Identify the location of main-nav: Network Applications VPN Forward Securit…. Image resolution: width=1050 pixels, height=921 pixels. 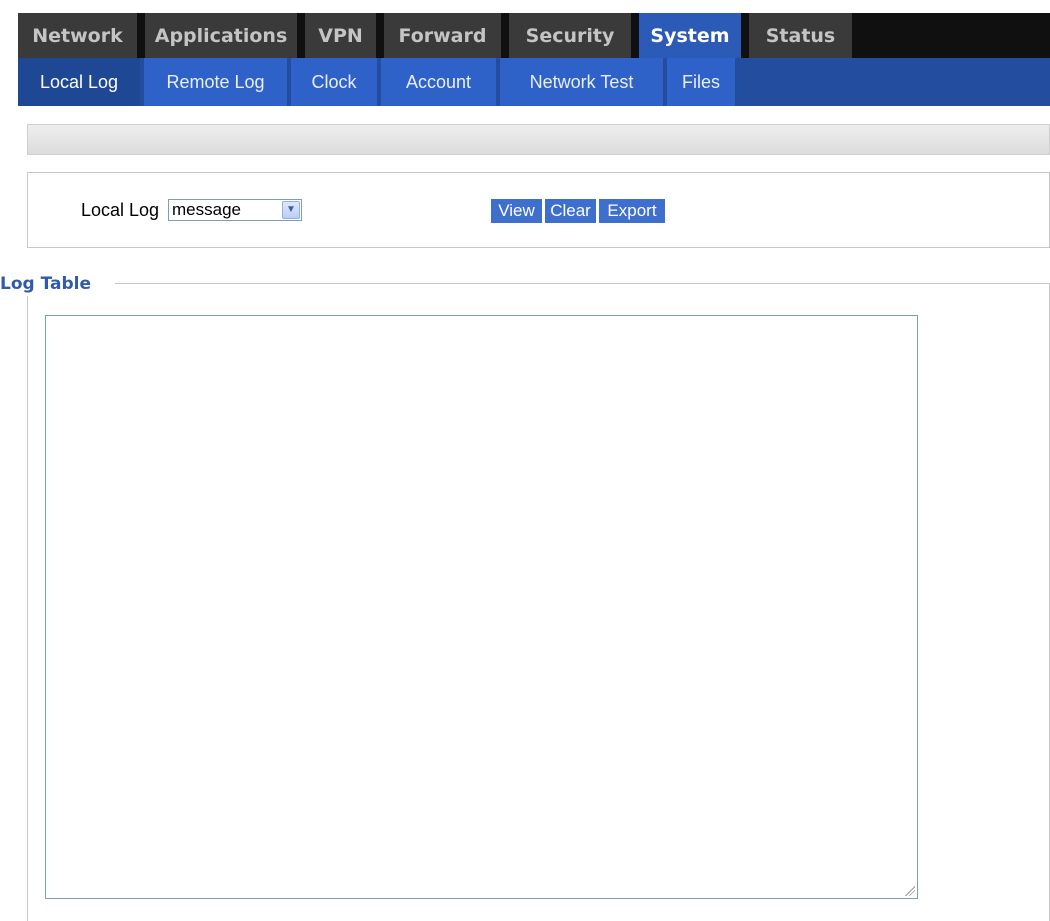
(525, 29).